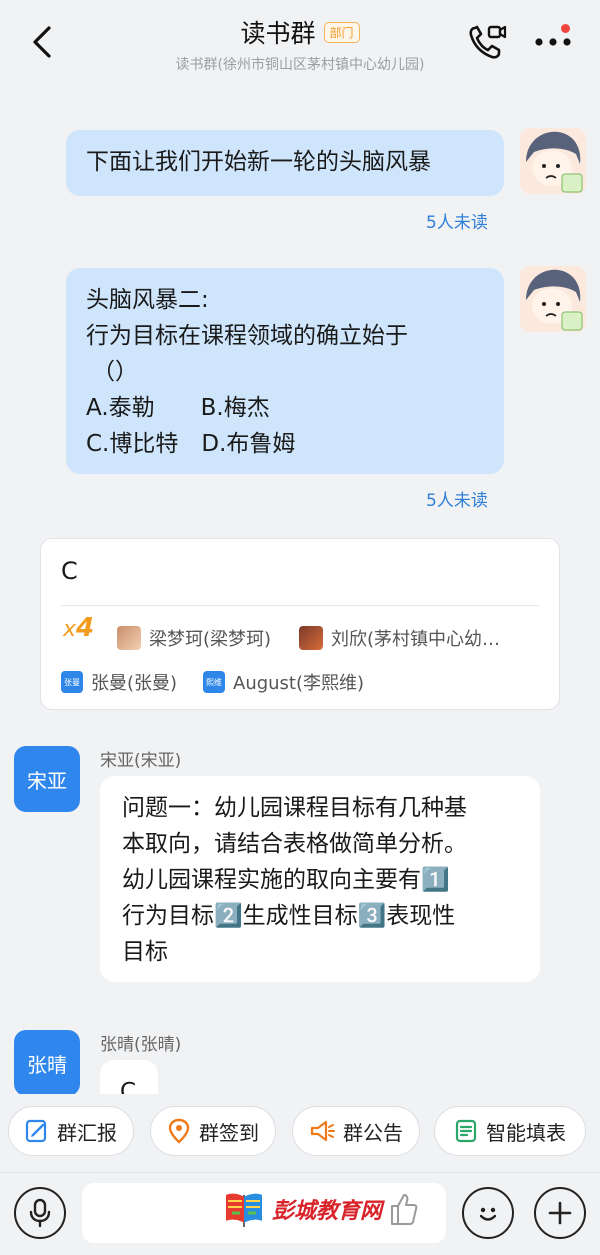 The height and width of the screenshot is (1255, 600). Describe the element at coordinates (214, 682) in the screenshot. I see `member-tag-avatar: 熙维` at that location.